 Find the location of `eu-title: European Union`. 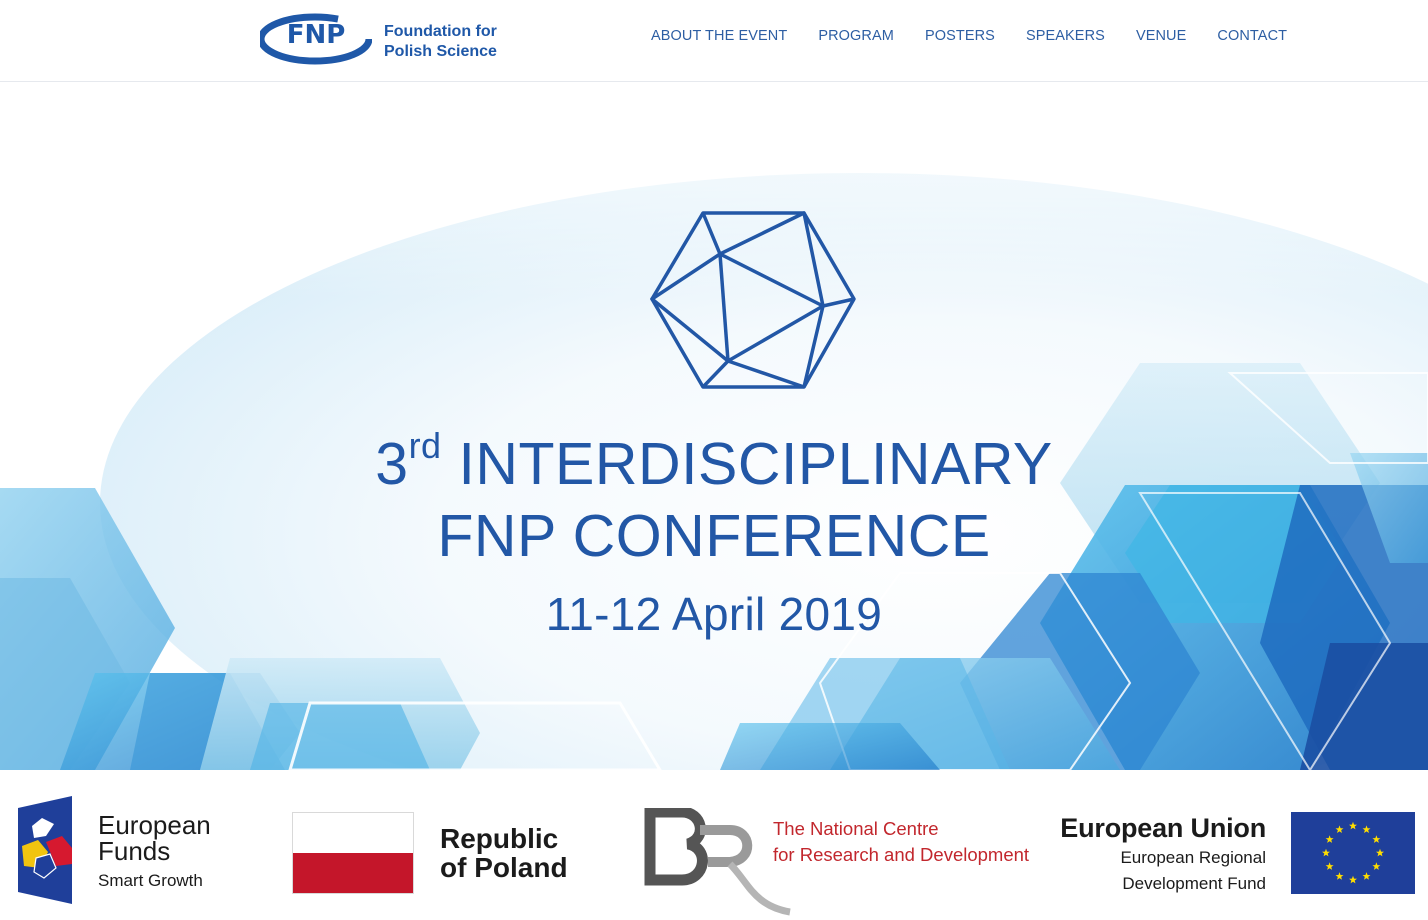

eu-title: European Union is located at coordinates (1163, 828).